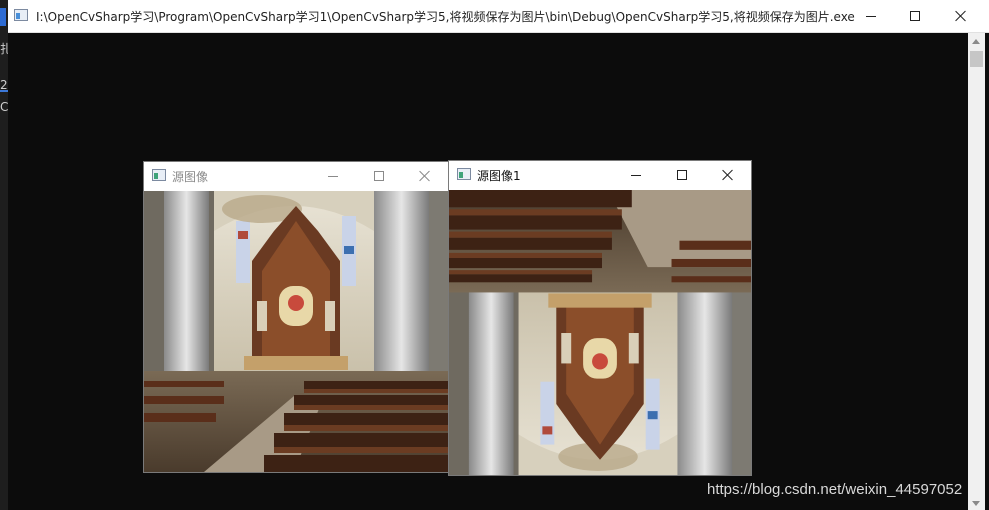 The image size is (989, 510). Describe the element at coordinates (21, 15) in the screenshot. I see `console-app-icon` at that location.